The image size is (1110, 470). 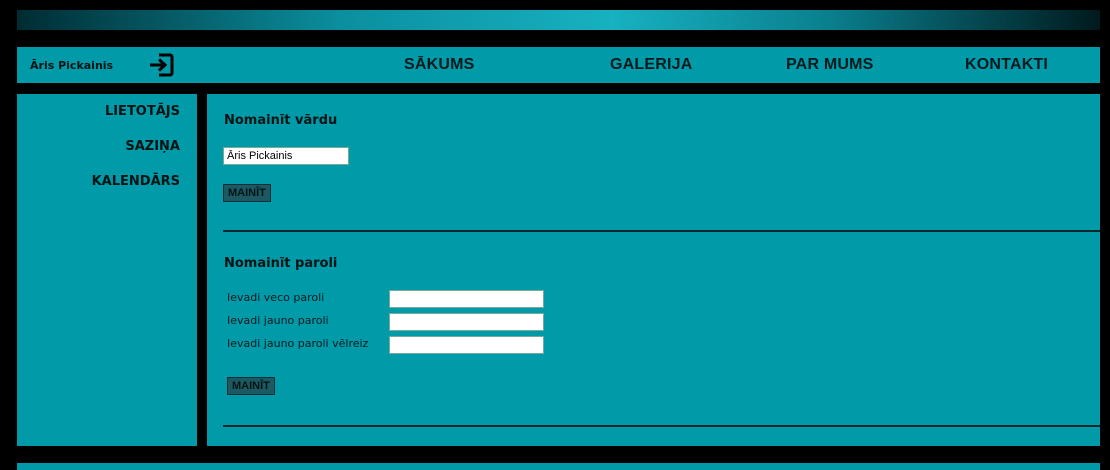 What do you see at coordinates (247, 193) in the screenshot?
I see `change-name-button: MAINĪT` at bounding box center [247, 193].